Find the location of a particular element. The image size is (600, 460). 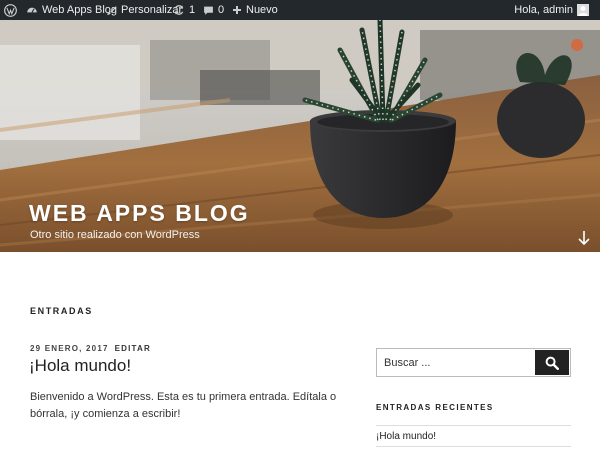

site-title: WEB APPS BLOG is located at coordinates (139, 213).